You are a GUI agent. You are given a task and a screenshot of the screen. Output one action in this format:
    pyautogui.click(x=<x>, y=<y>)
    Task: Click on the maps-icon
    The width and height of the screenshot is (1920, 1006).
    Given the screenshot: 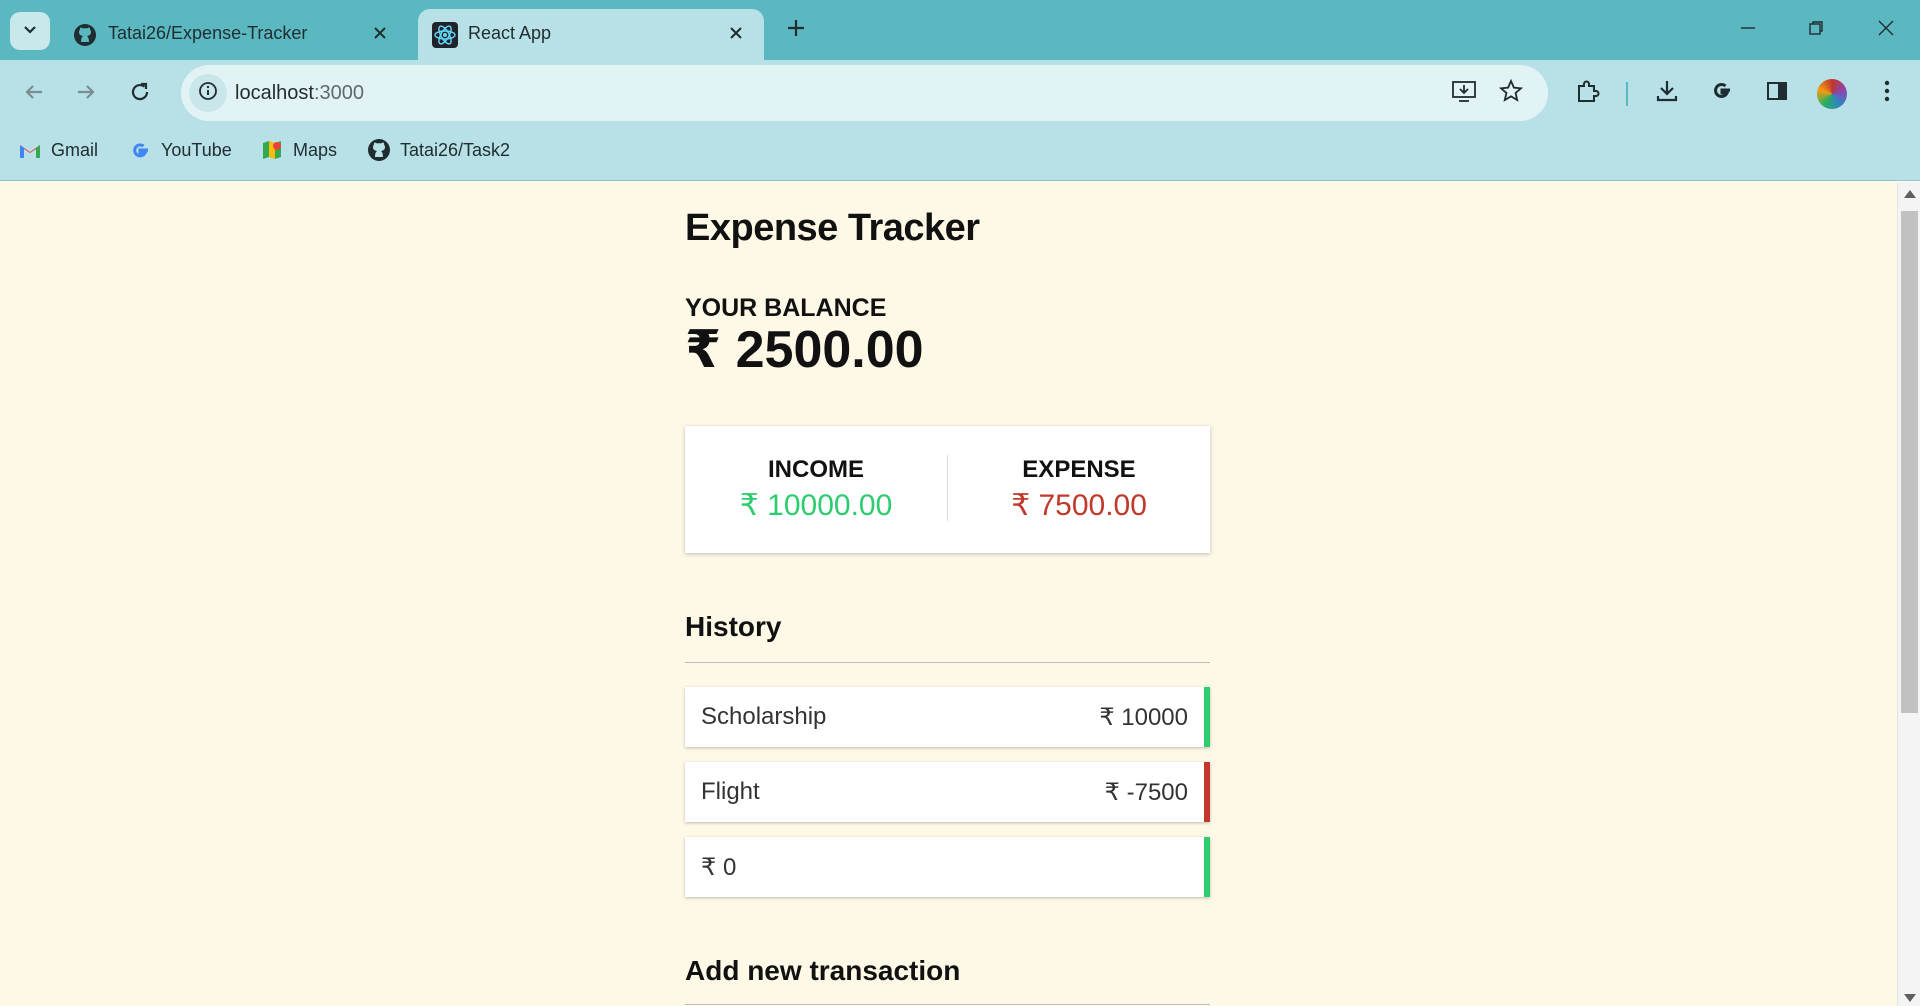 What is the action you would take?
    pyautogui.click(x=272, y=150)
    